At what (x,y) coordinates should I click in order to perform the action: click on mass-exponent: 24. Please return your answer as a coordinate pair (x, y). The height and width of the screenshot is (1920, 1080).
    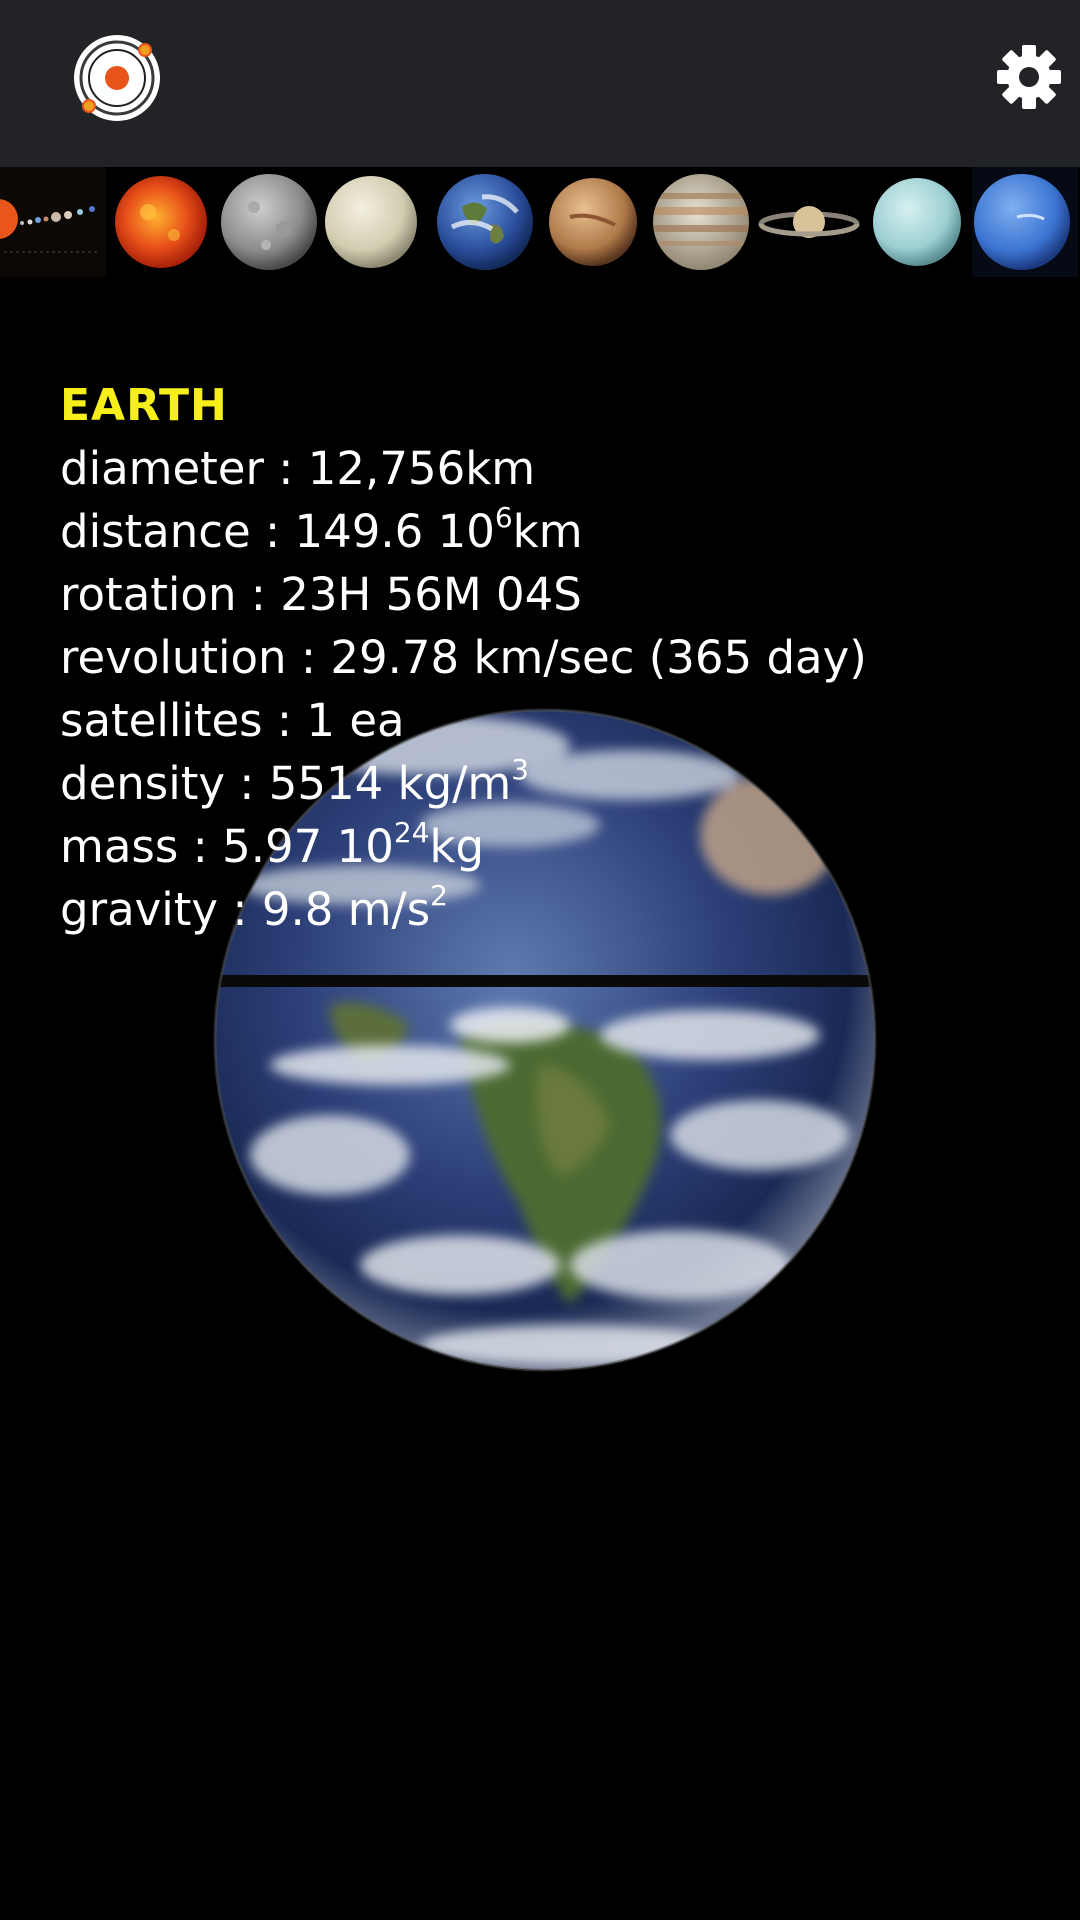
    Looking at the image, I should click on (411, 832).